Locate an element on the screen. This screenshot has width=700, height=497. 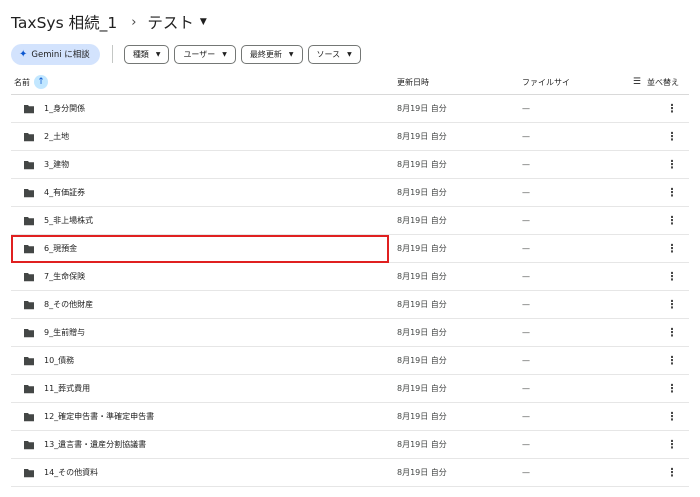
file-list-header: 名前 ↑ 更新日時 ファイルサイ ☰ 並べ替え is located at coordinates (350, 82).